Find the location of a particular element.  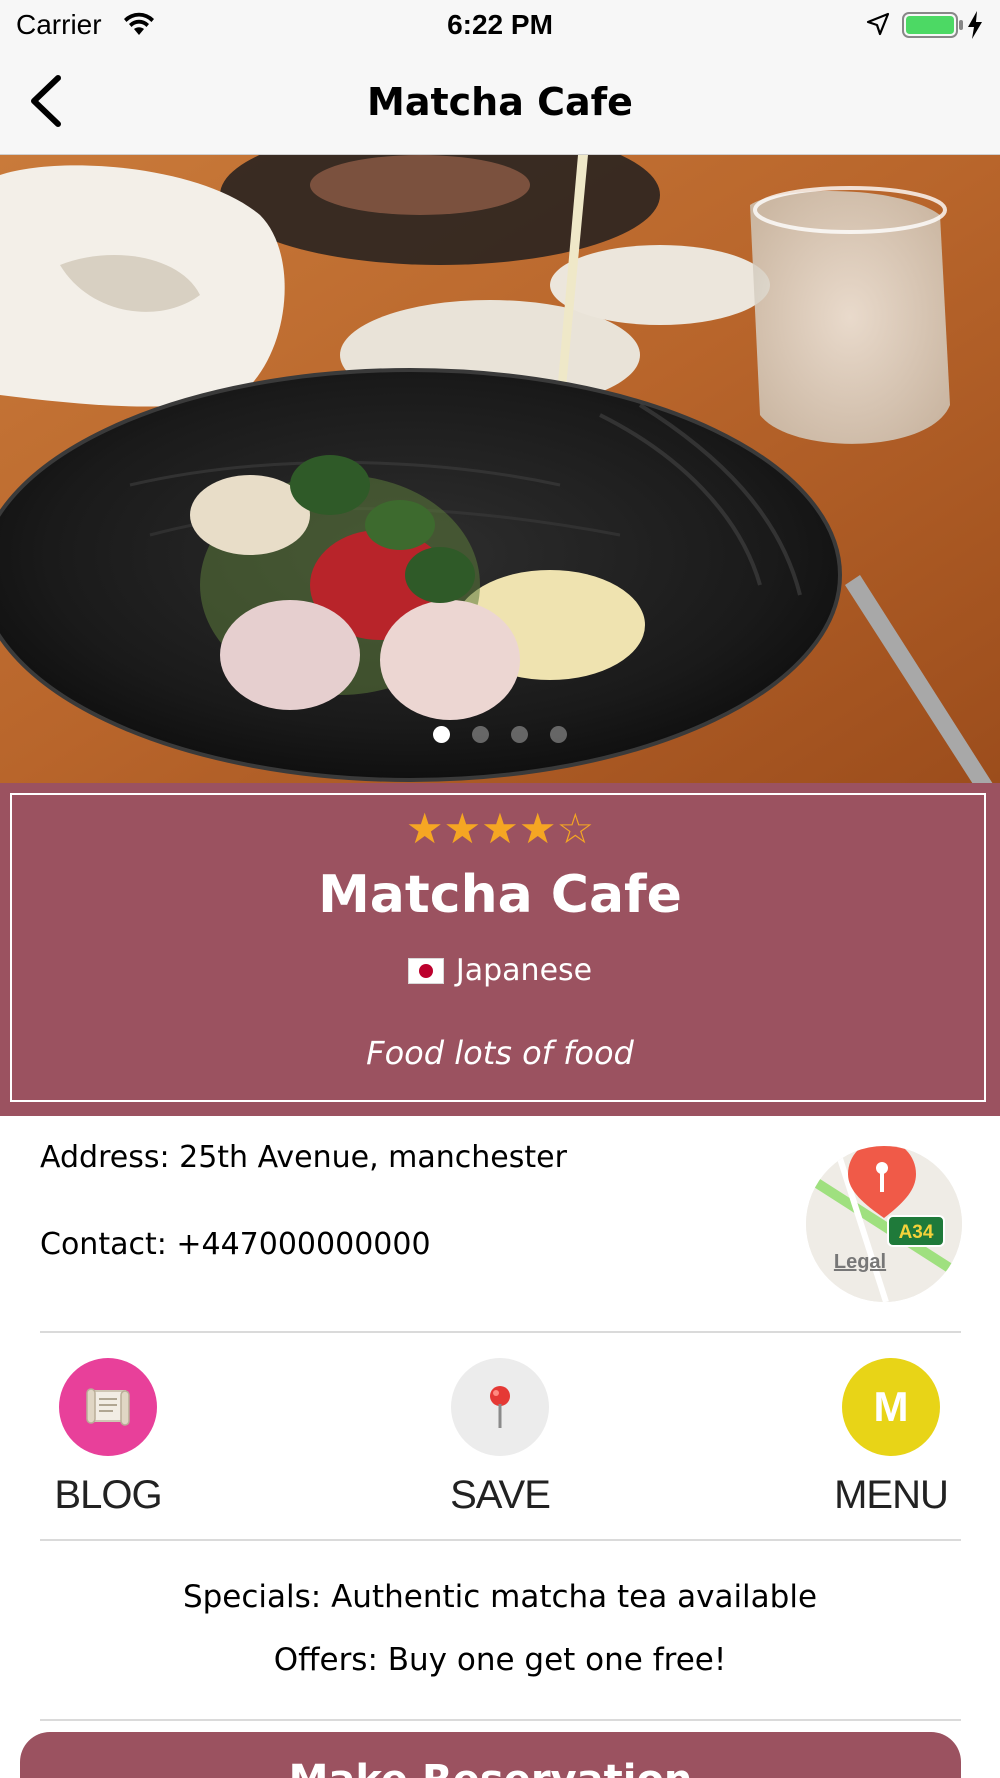

address-label: Address: 25th Avenue, manchester is located at coordinates (303, 1157).